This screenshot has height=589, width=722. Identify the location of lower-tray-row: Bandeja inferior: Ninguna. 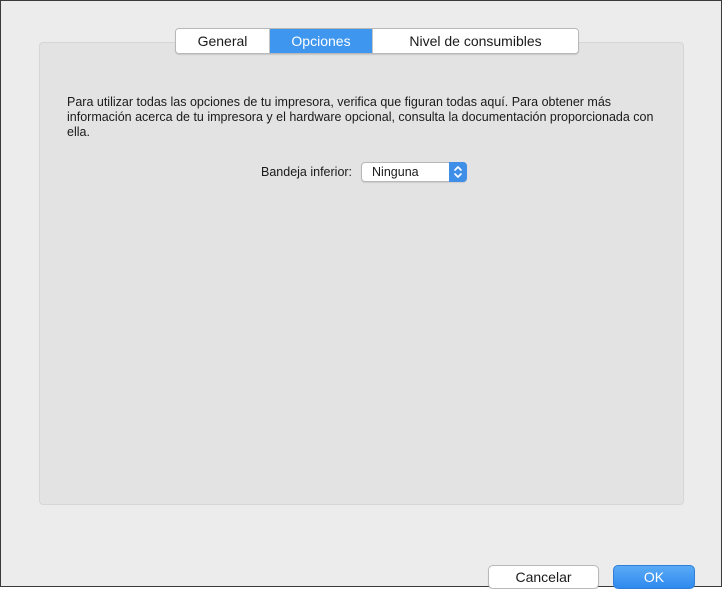
(364, 172).